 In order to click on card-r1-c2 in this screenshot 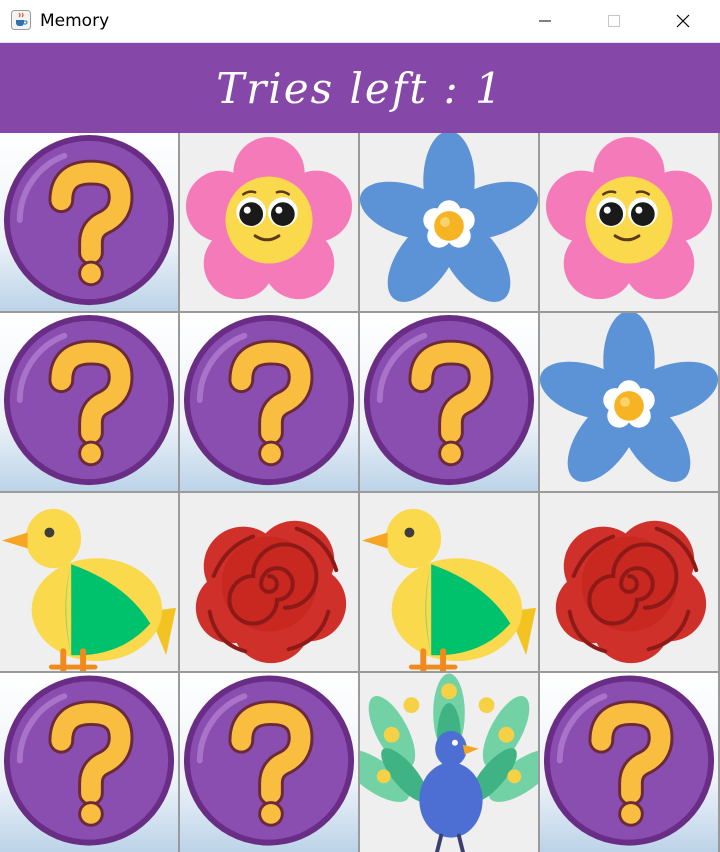, I will do `click(269, 222)`.